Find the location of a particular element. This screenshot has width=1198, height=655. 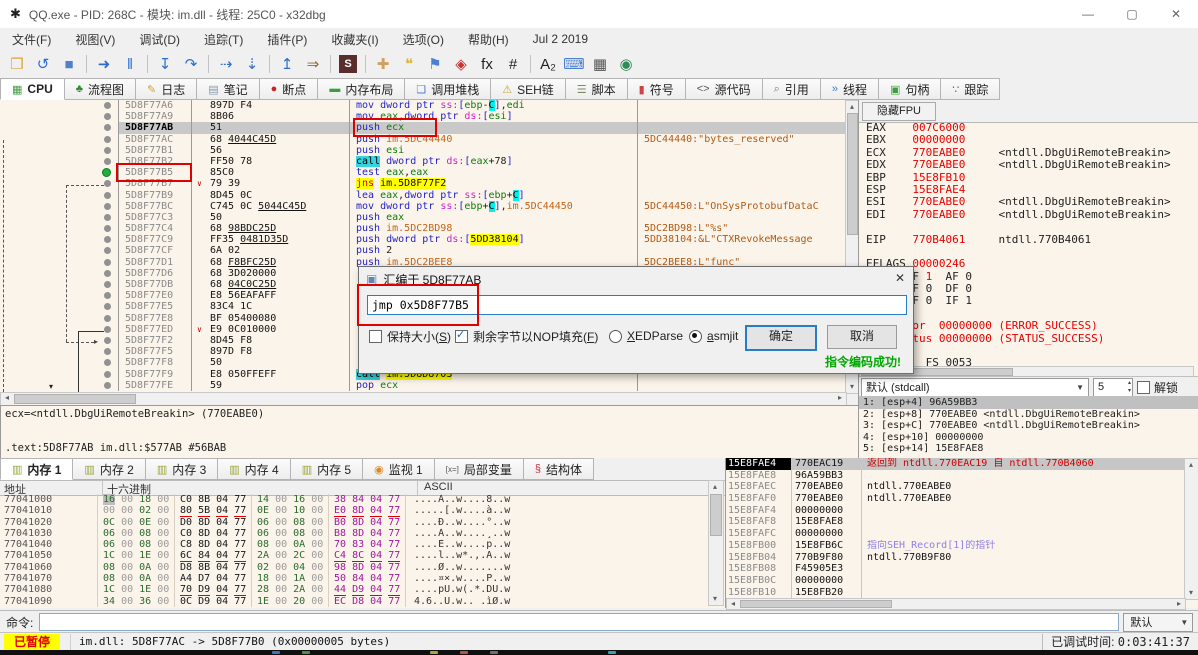

step-over-icon: ↷ is located at coordinates (191, 64).